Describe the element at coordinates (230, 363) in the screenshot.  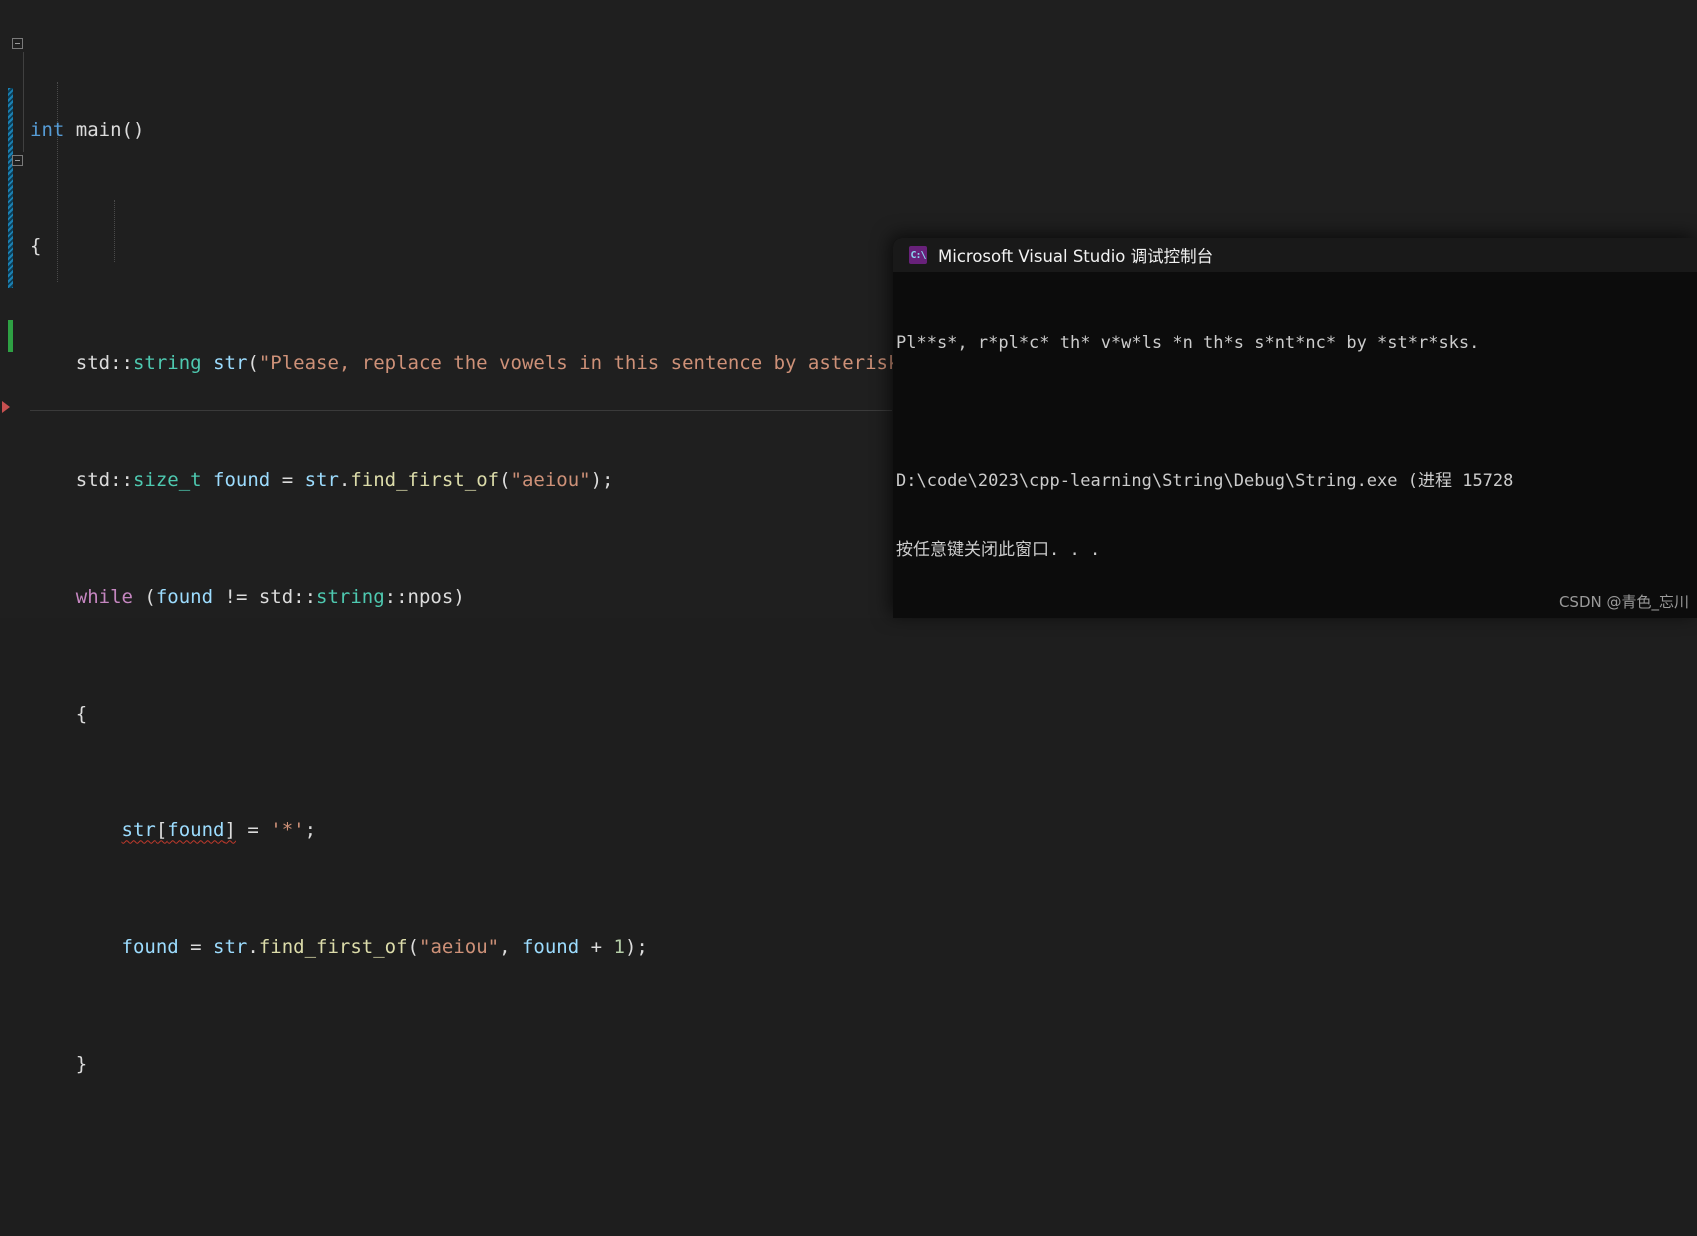
I see `var-str-3: str` at that location.